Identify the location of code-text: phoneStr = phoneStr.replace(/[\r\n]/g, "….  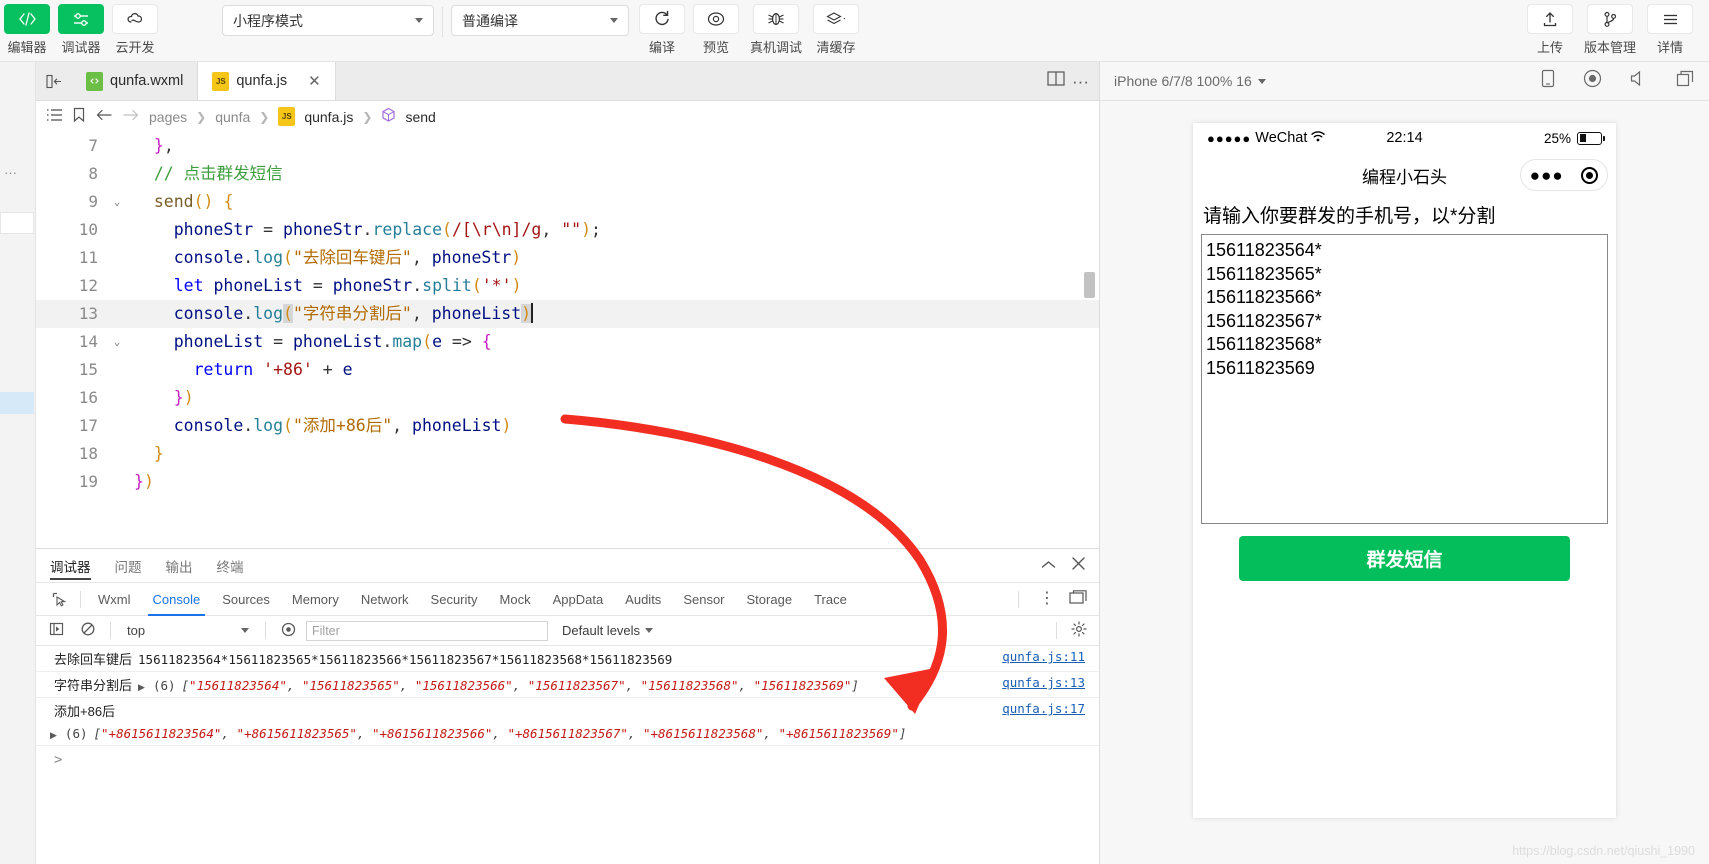
(387, 229).